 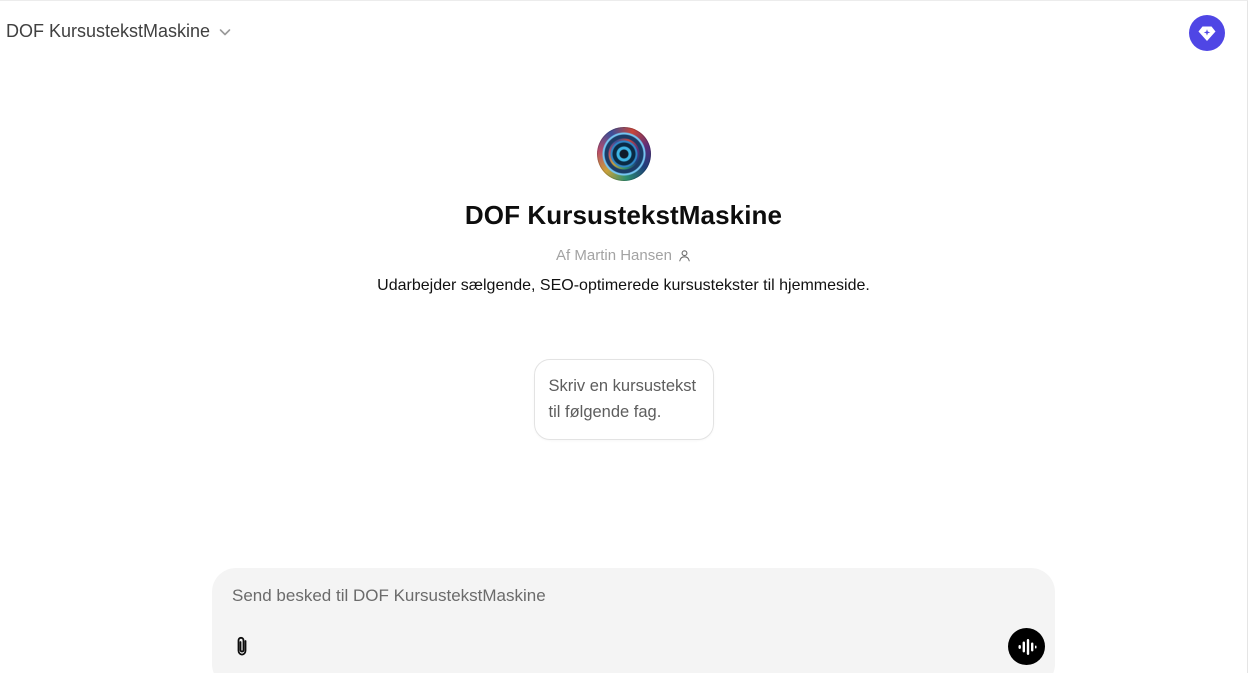 What do you see at coordinates (684, 255) in the screenshot?
I see `person-icon` at bounding box center [684, 255].